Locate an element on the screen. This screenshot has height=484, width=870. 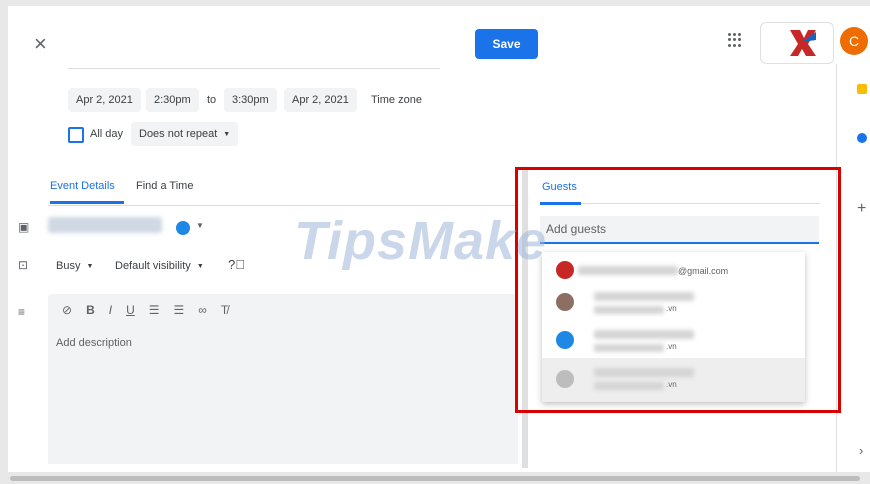
formatting-toolbar: ⊘ B I U ☰ ☰ ∞ T̸ is located at coordinates (145, 310).